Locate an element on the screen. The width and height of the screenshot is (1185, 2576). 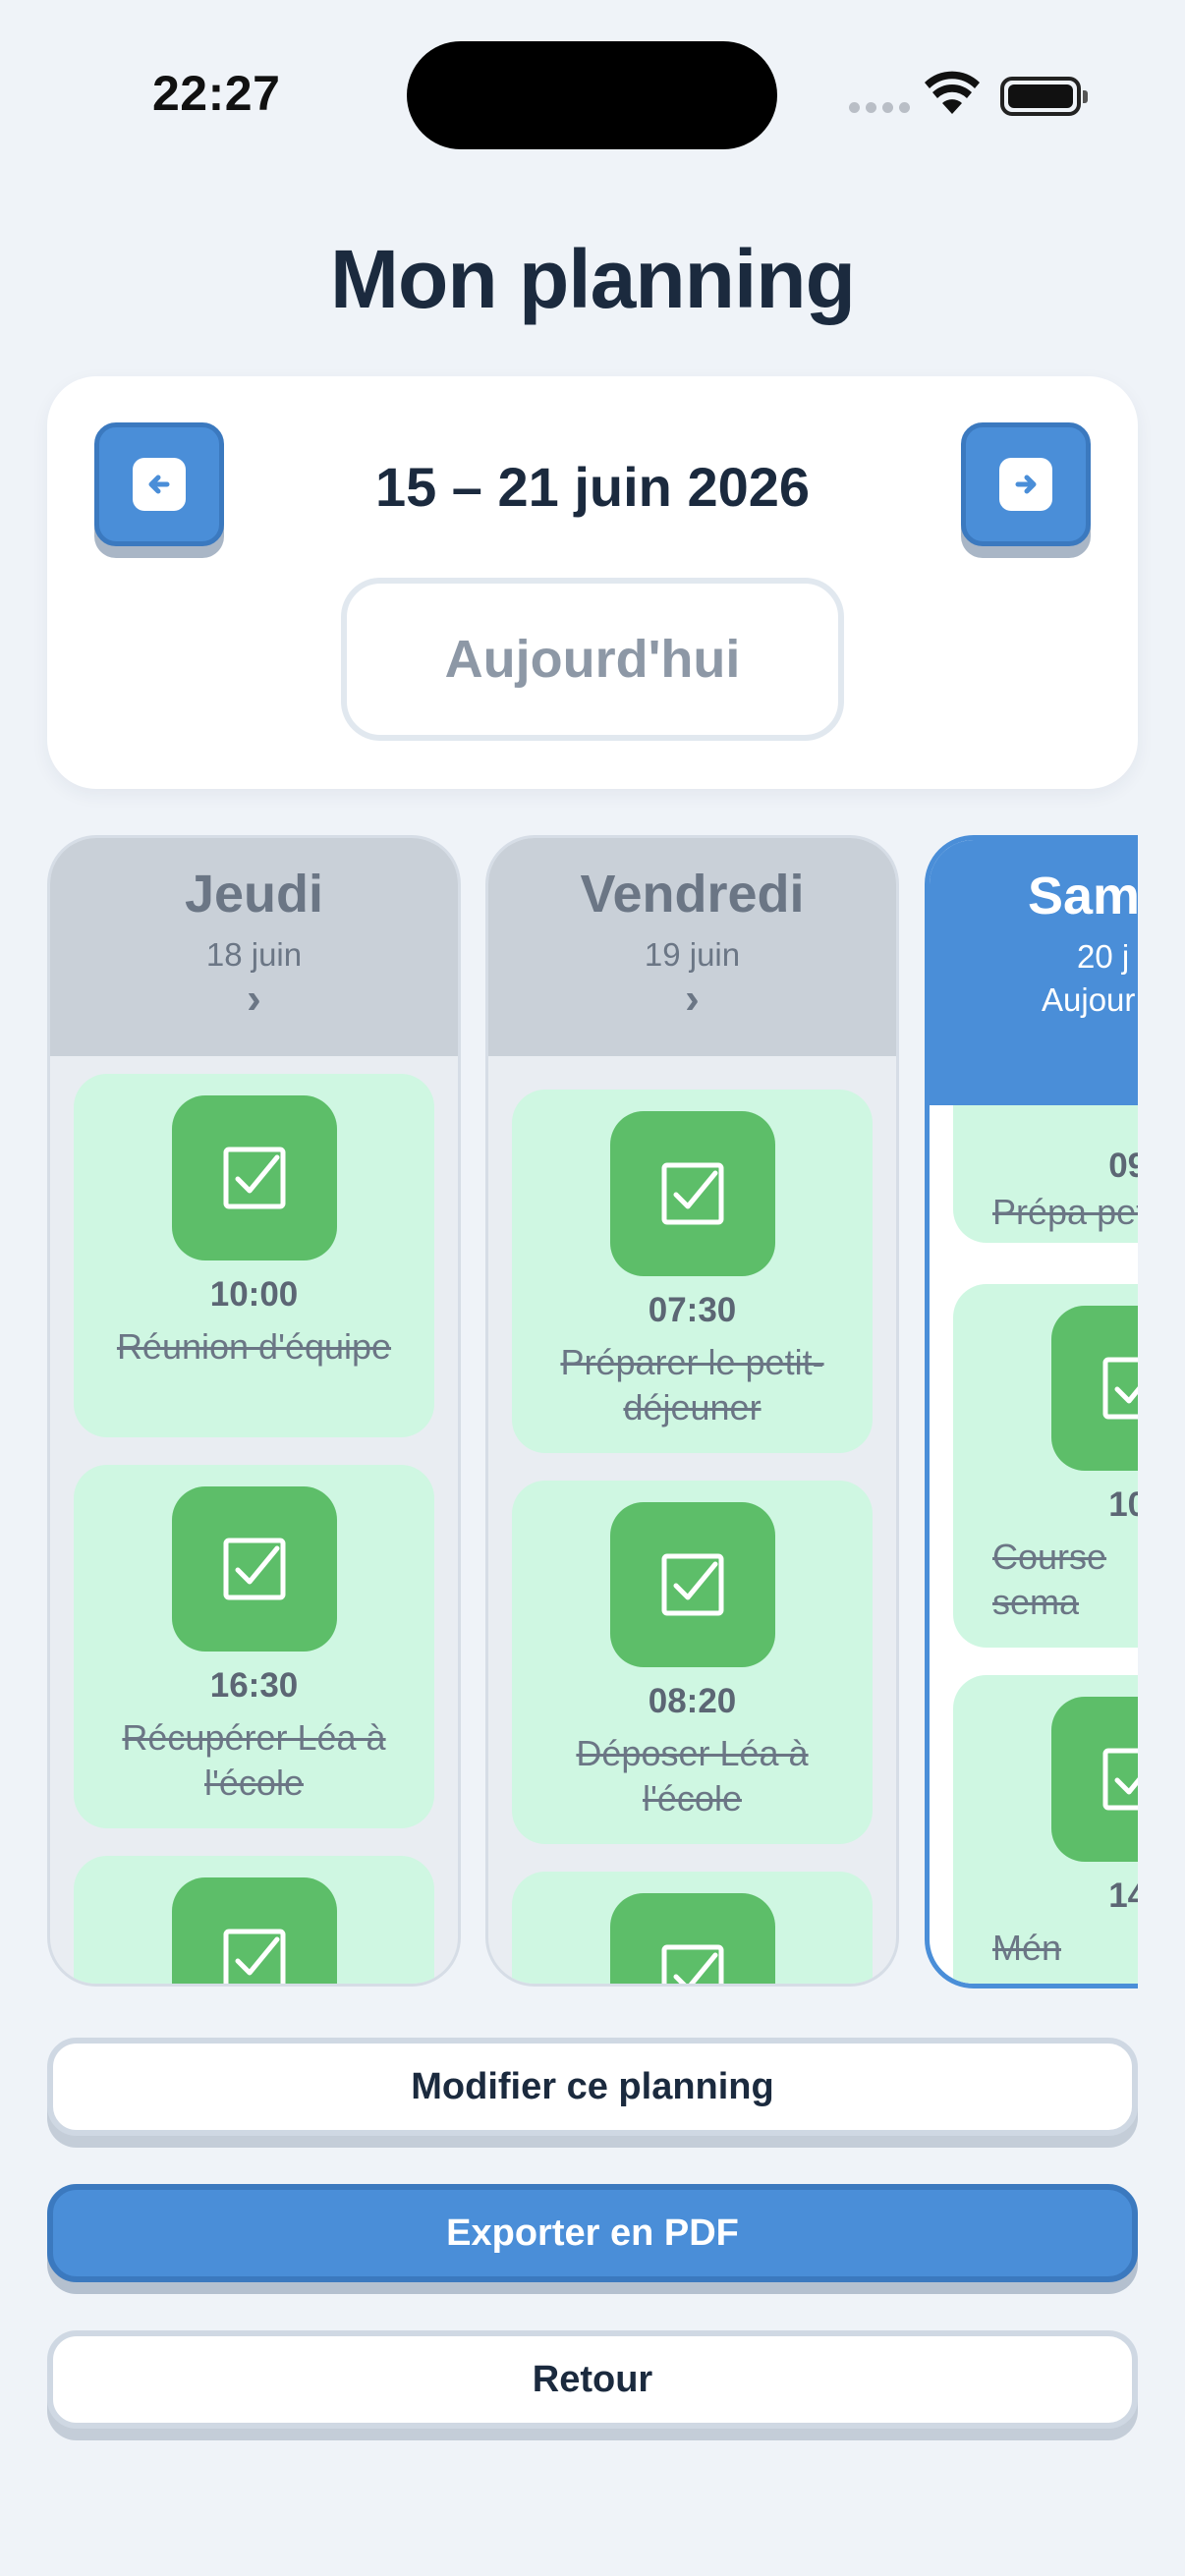
task-card: 16:30 Récupérer Léa à l'école is located at coordinates (254, 1646).